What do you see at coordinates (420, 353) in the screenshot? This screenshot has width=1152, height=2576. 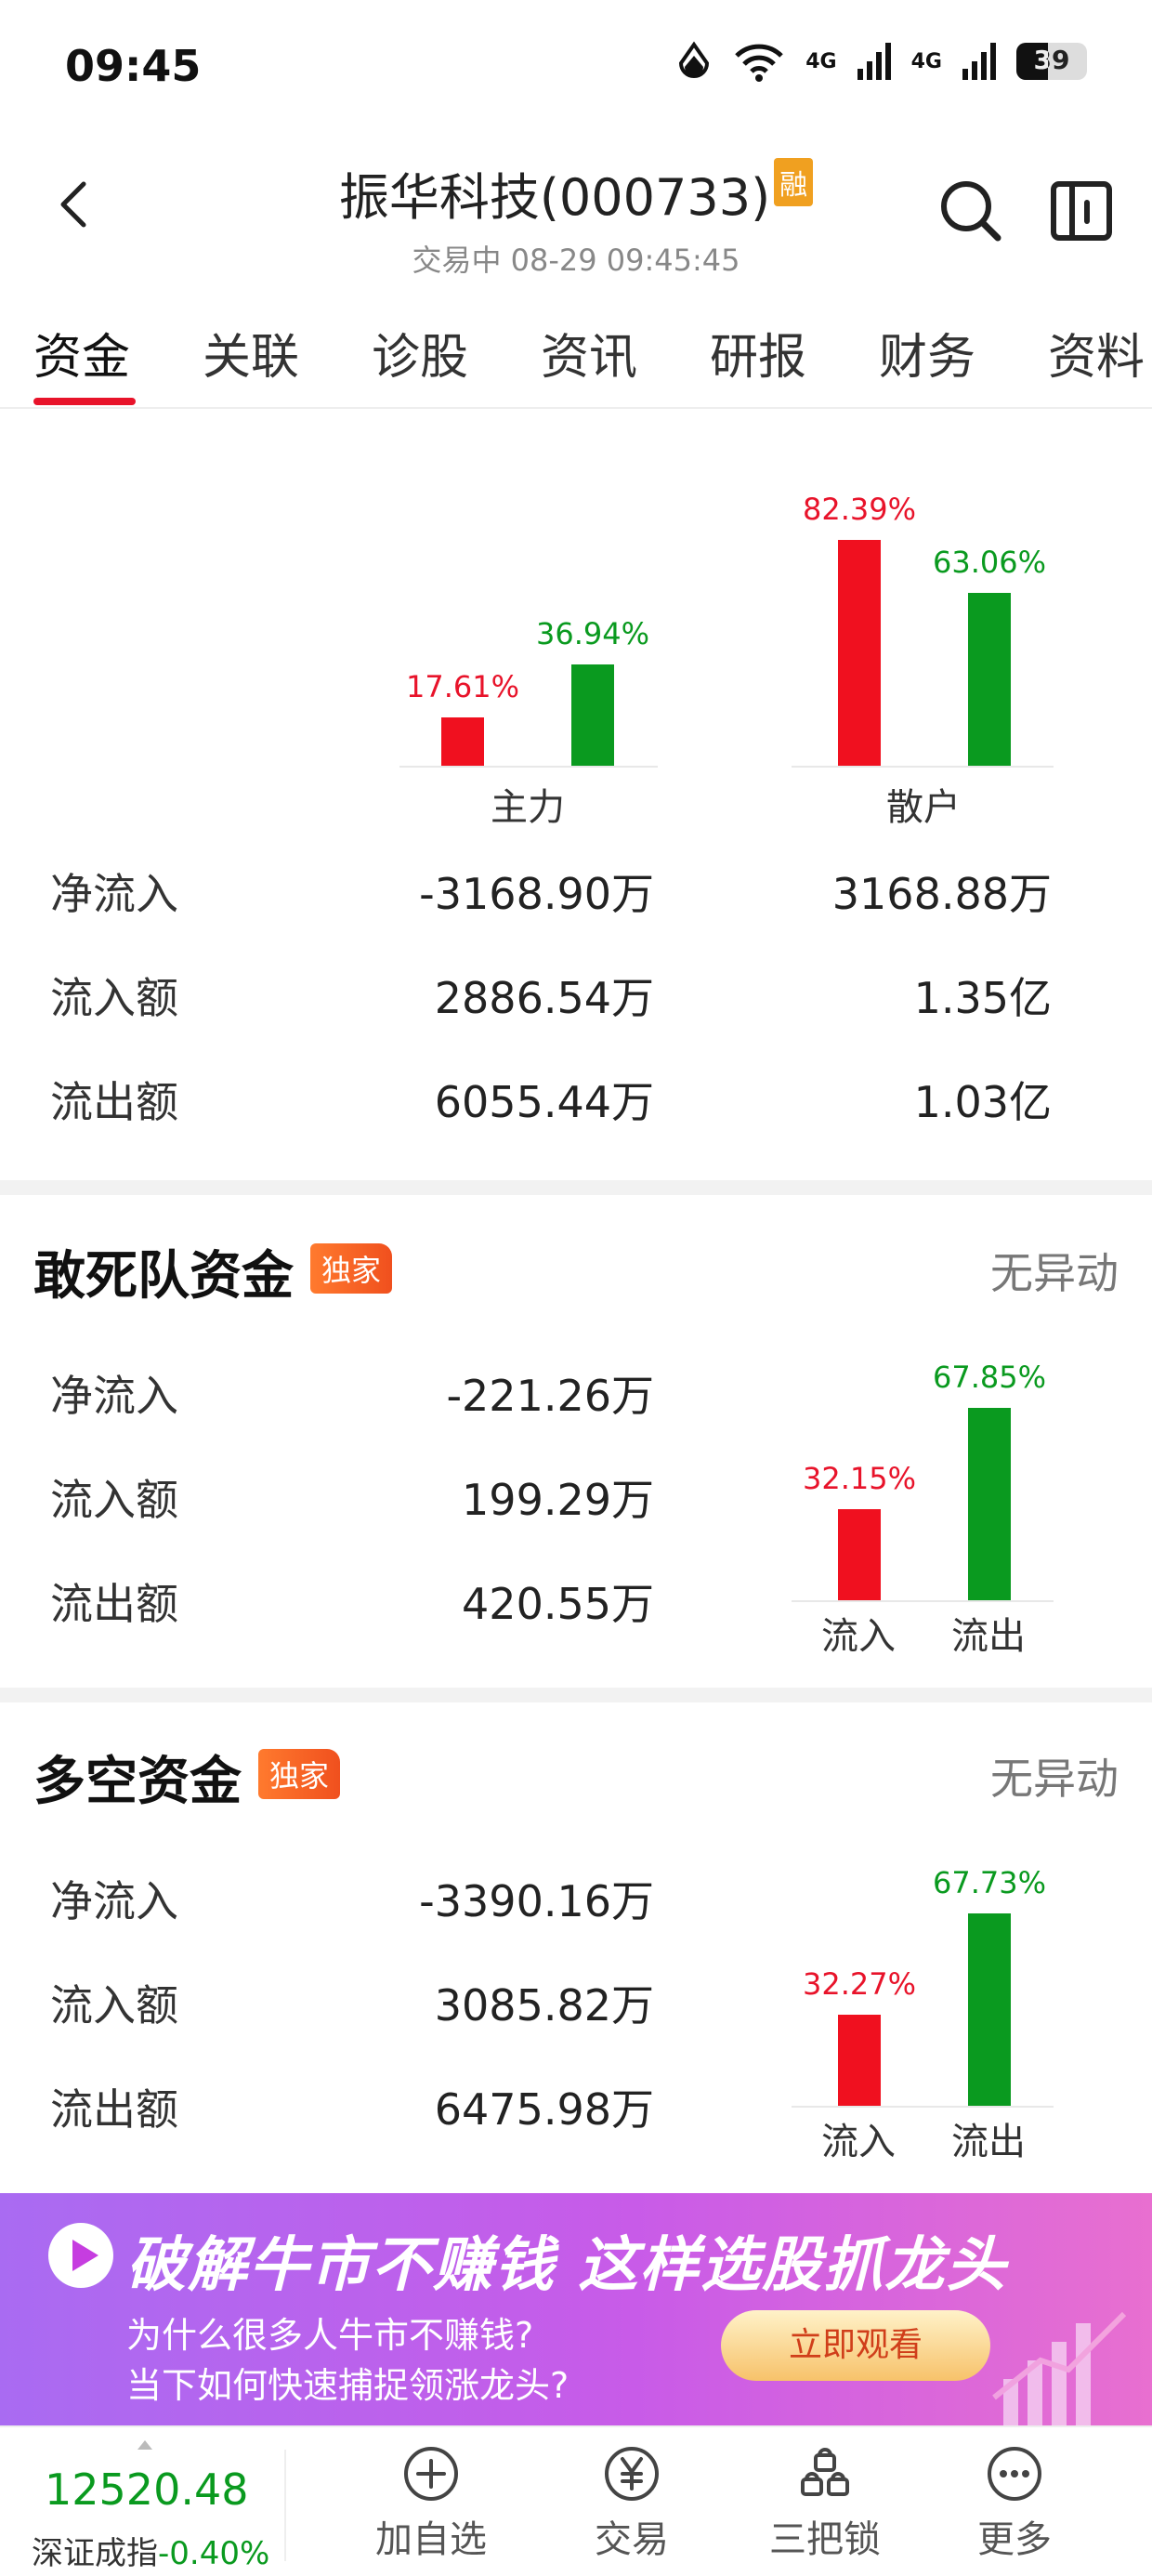 I see `tab-diagnosis: 诊股` at bounding box center [420, 353].